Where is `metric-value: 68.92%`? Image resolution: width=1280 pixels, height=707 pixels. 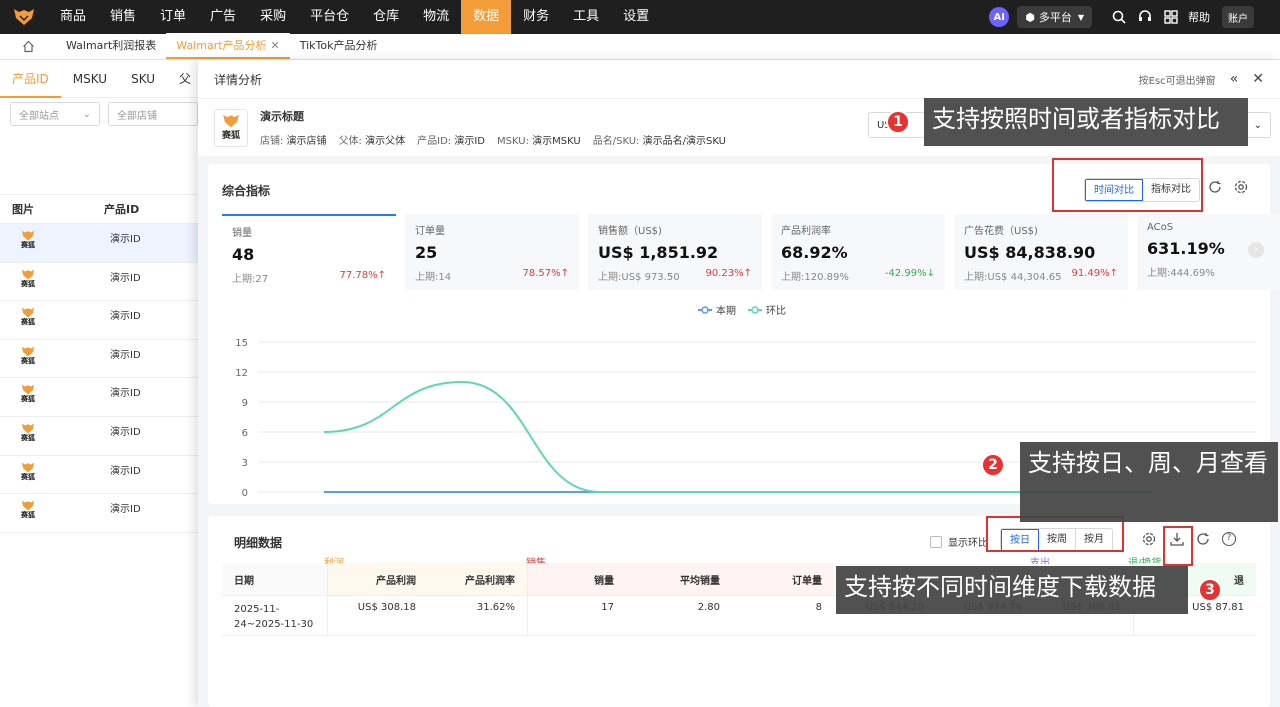 metric-value: 68.92% is located at coordinates (814, 252).